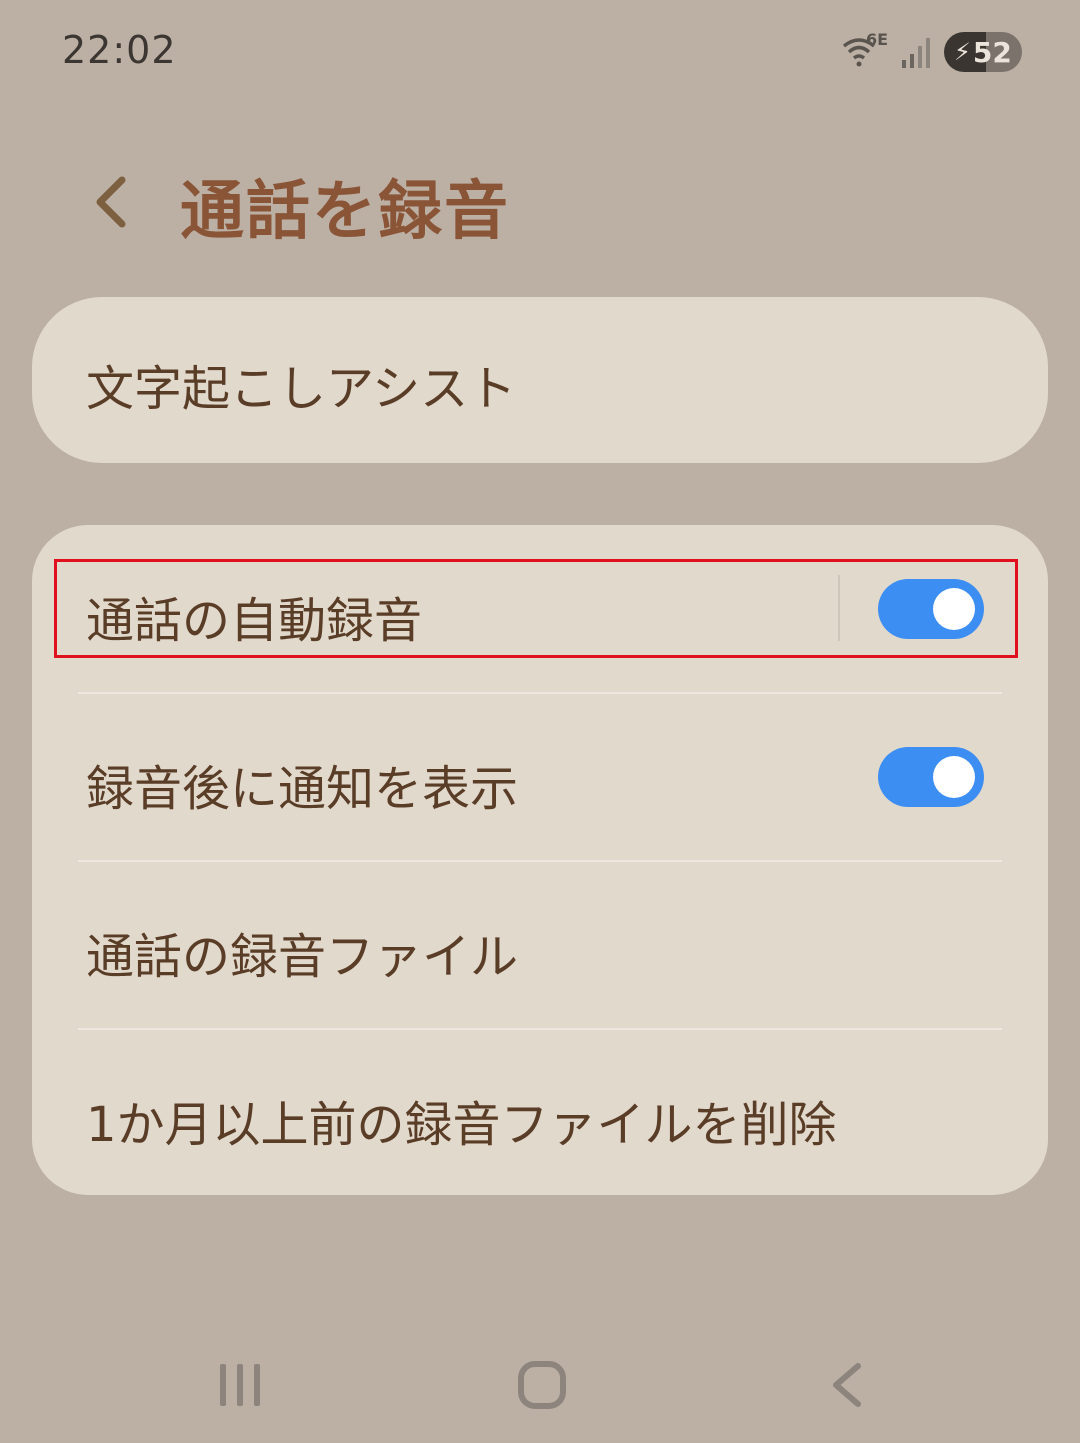 The image size is (1080, 1443). I want to click on auto-record-label: 通話の自動録音, so click(254, 621).